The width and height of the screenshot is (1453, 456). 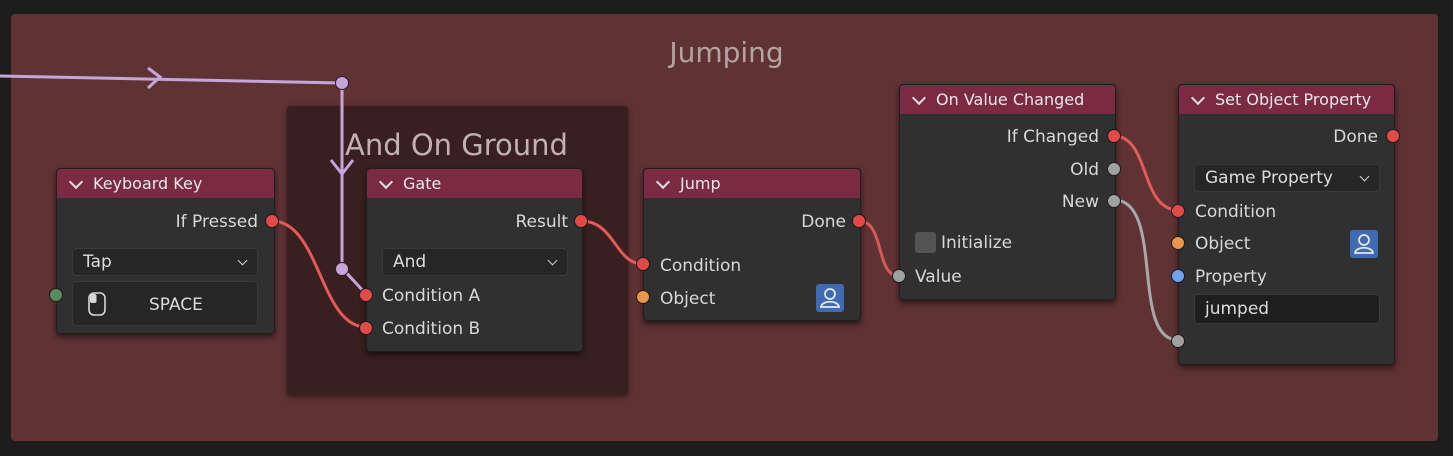 What do you see at coordinates (581, 221) in the screenshot?
I see `socket-result` at bounding box center [581, 221].